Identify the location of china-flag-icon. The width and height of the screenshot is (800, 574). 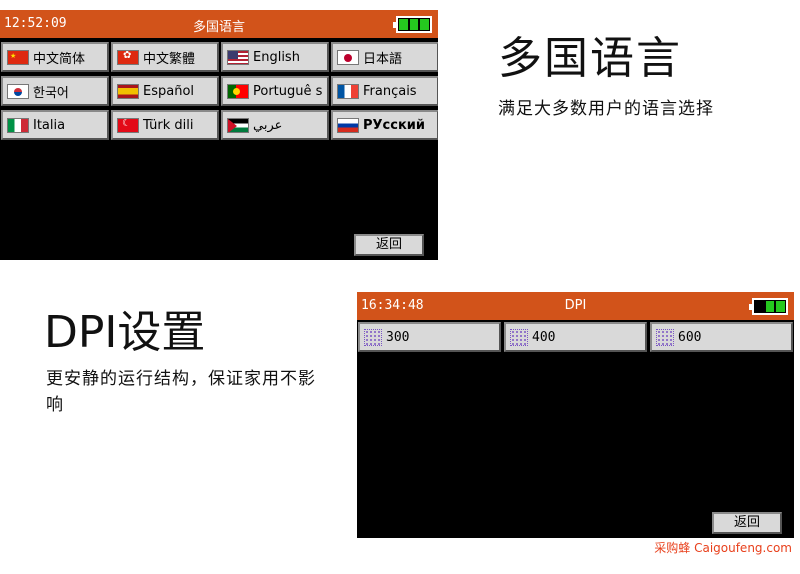
(18, 57).